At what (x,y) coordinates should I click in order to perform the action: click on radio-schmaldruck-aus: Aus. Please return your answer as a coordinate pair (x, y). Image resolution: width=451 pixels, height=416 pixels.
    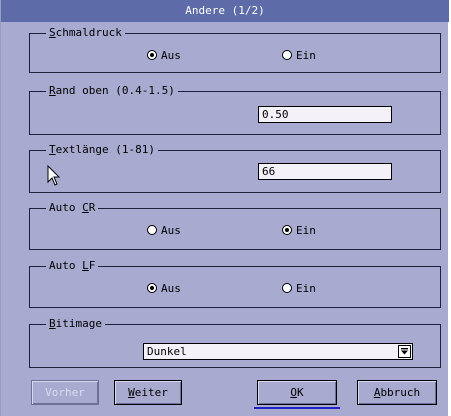
    Looking at the image, I should click on (164, 55).